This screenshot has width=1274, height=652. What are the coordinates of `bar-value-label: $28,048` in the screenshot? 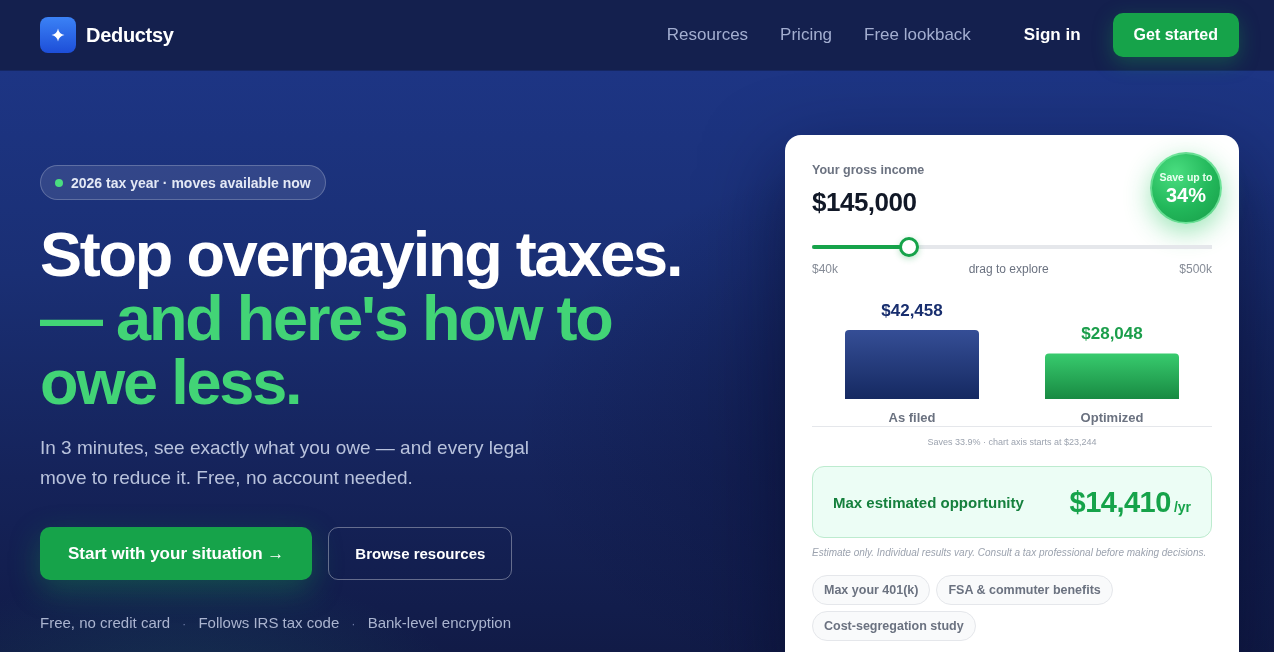 It's located at (1112, 334).